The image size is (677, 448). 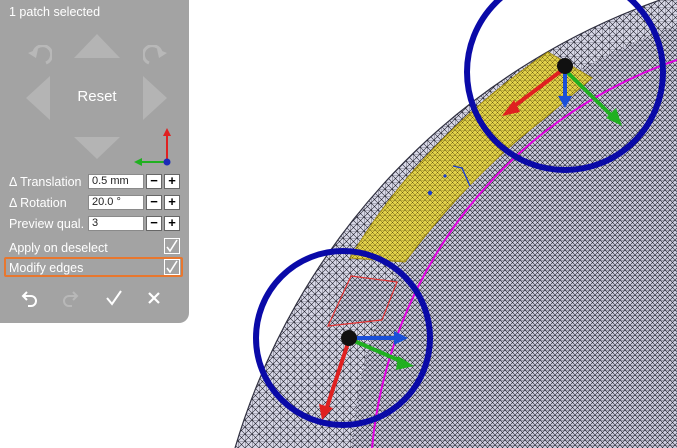 I want to click on reset-button: Reset, so click(x=97, y=96).